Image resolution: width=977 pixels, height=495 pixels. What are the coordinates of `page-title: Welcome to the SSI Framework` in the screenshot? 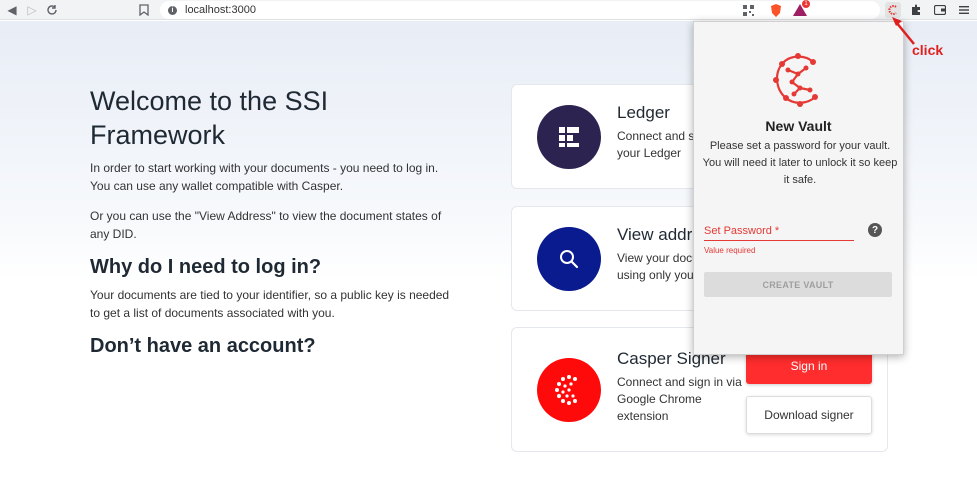 It's located at (209, 118).